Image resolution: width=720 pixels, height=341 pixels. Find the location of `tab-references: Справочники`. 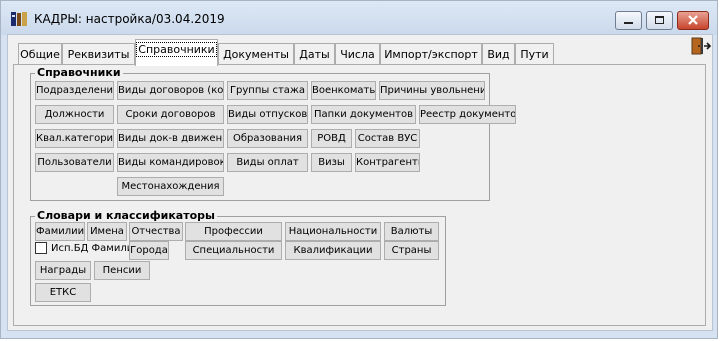

tab-references: Справочники is located at coordinates (176, 52).